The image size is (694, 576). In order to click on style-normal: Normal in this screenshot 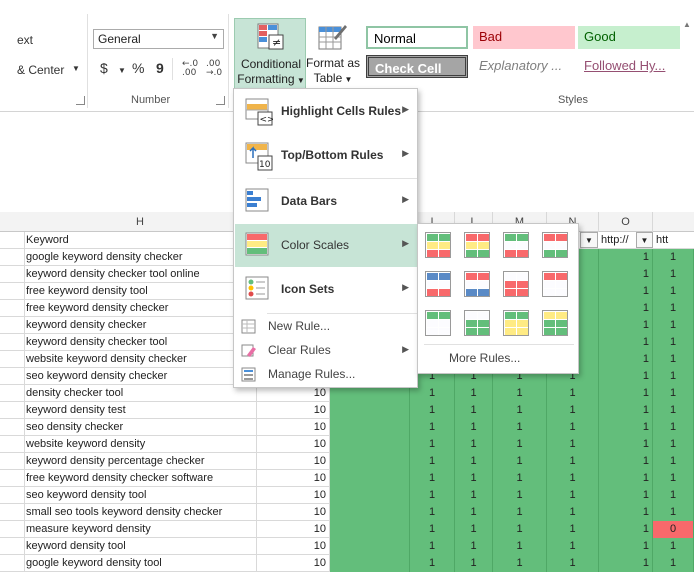, I will do `click(417, 37)`.